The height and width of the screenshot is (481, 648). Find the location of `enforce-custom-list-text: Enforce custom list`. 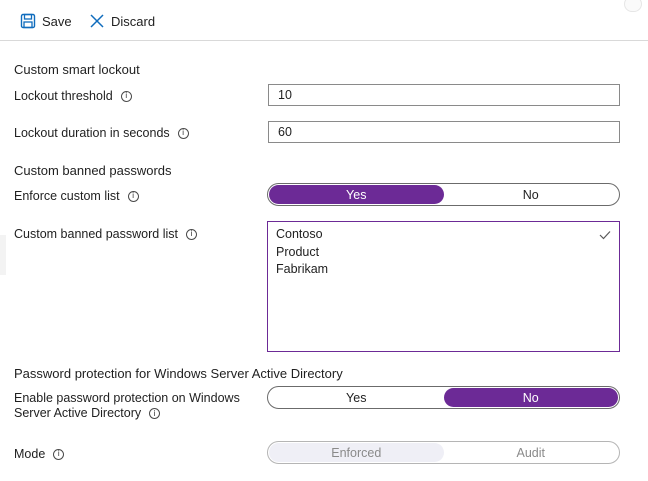

enforce-custom-list-text: Enforce custom list is located at coordinates (67, 196).